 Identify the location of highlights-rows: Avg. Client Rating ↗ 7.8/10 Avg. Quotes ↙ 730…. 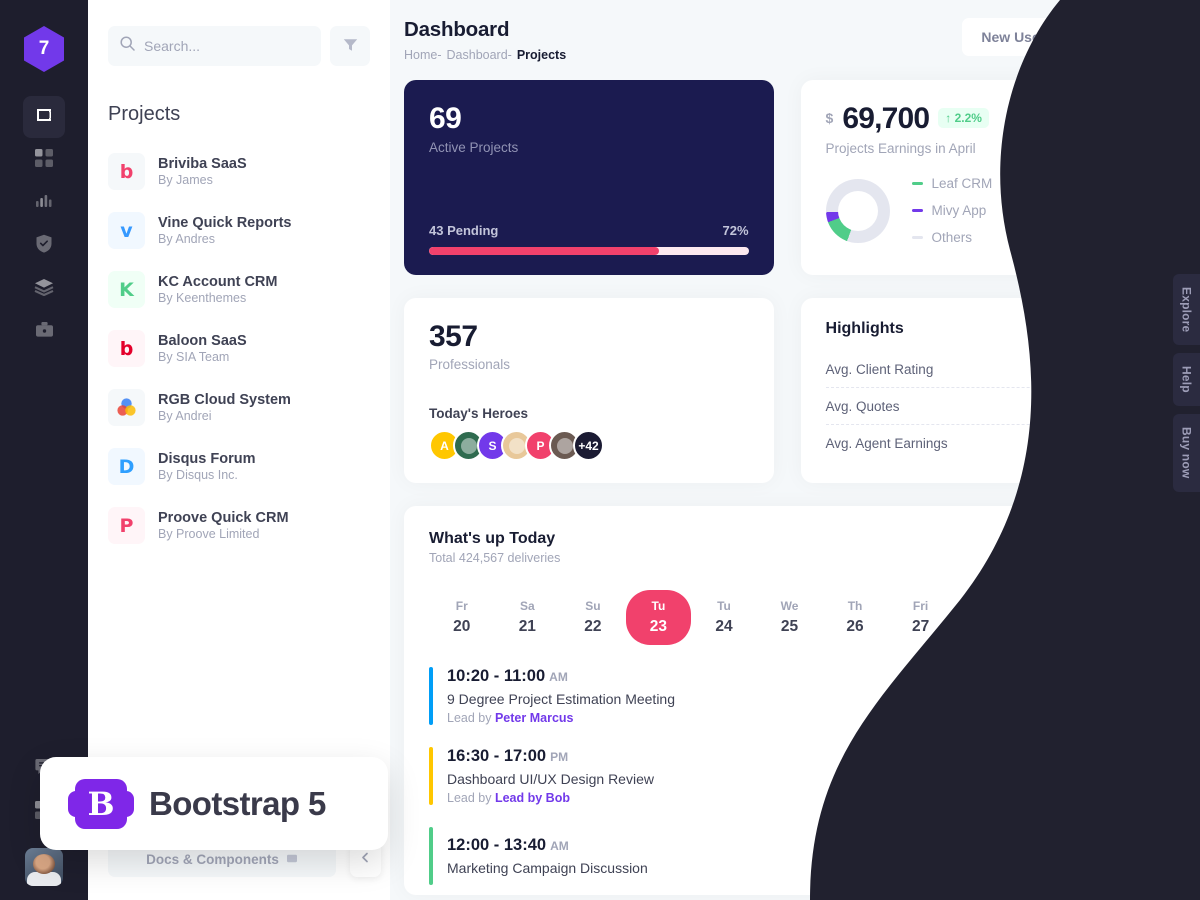
(987, 406).